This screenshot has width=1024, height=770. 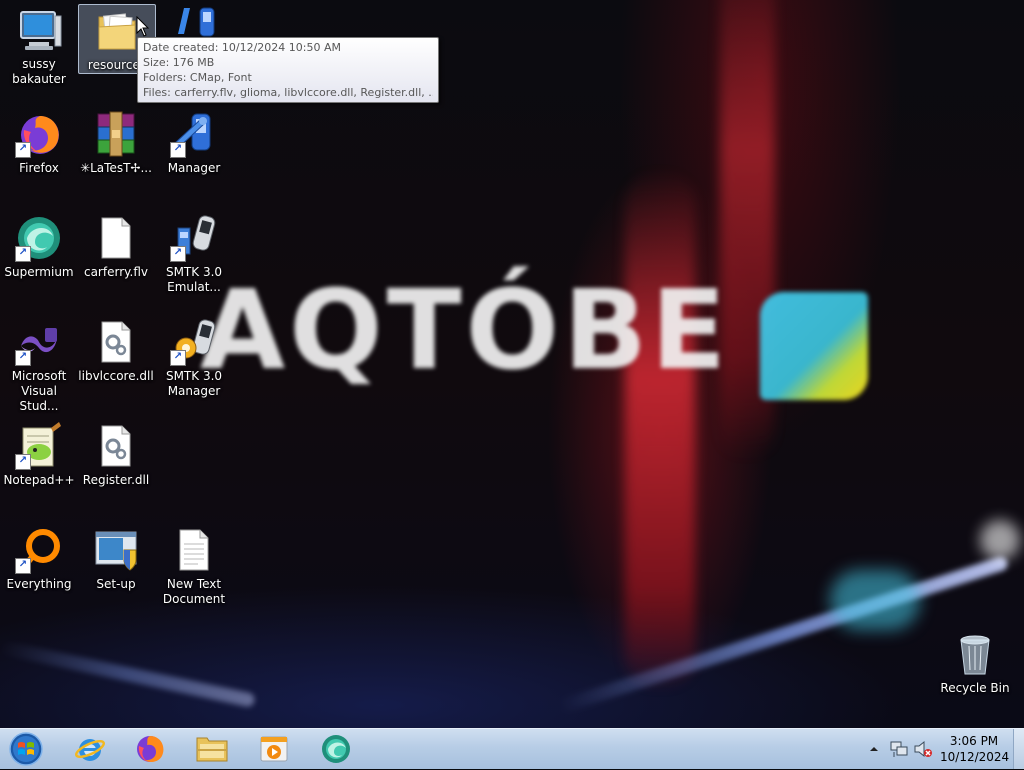 What do you see at coordinates (179, 62) in the screenshot?
I see `tooltip-size: Size: 176 MB` at bounding box center [179, 62].